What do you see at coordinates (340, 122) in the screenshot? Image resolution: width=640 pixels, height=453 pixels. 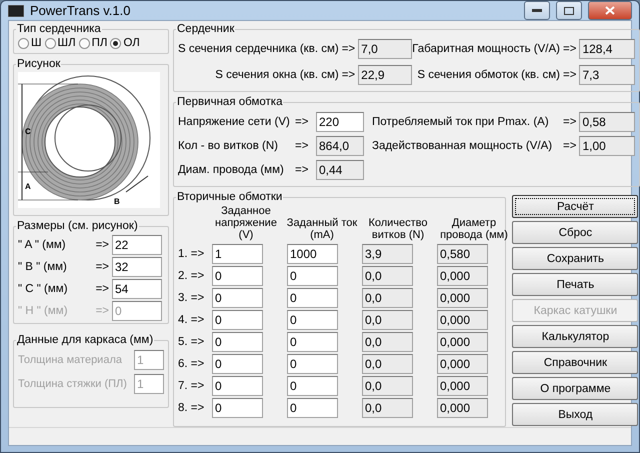 I see `value-field: 220` at bounding box center [340, 122].